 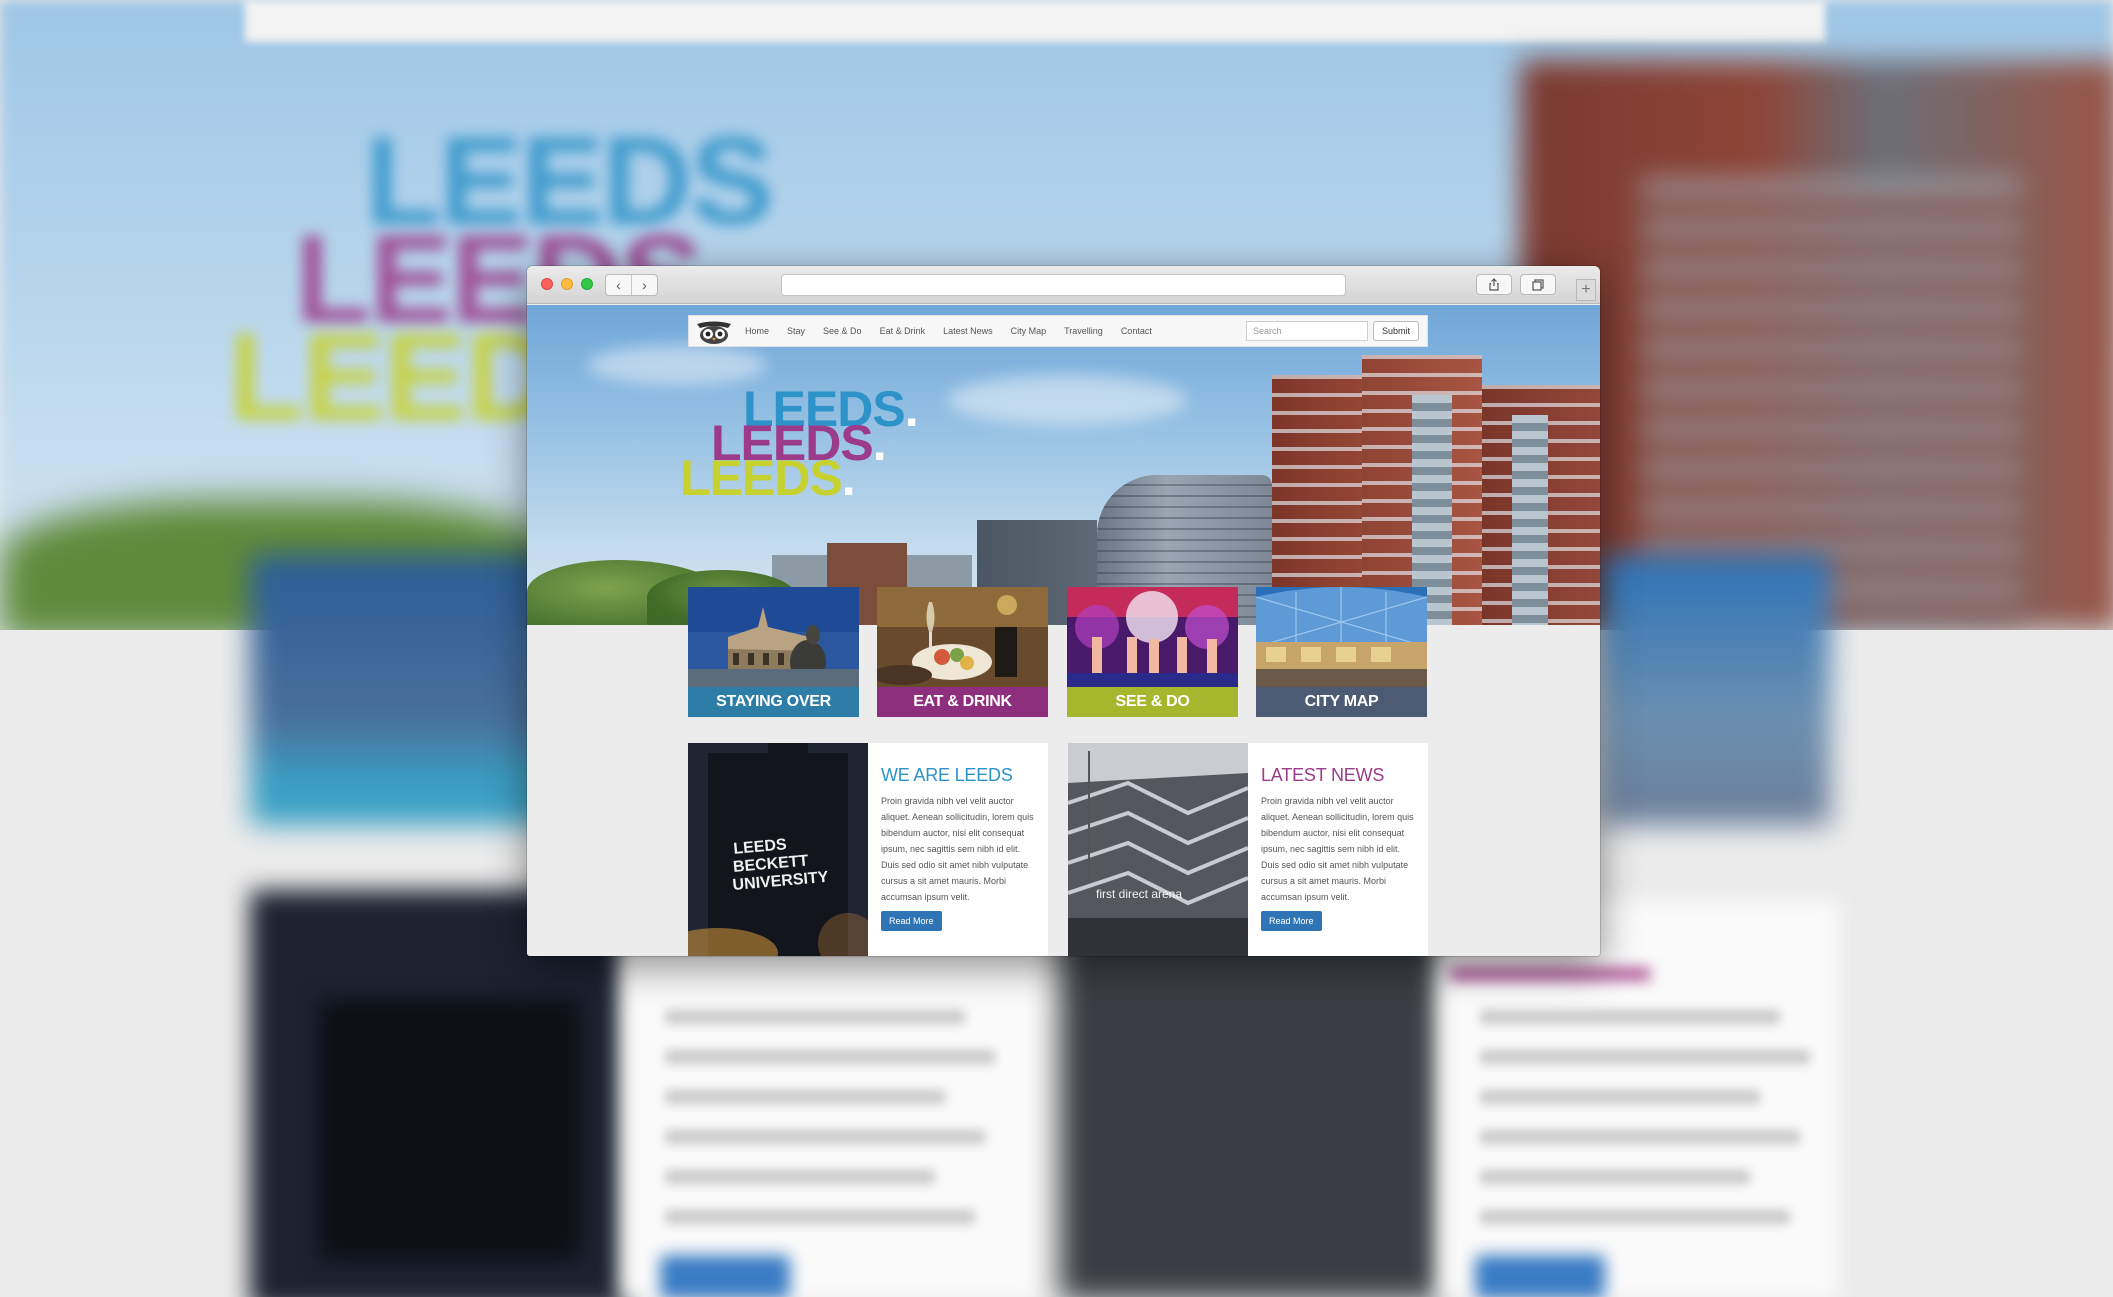 I want to click on show-tabs-button, so click(x=1538, y=284).